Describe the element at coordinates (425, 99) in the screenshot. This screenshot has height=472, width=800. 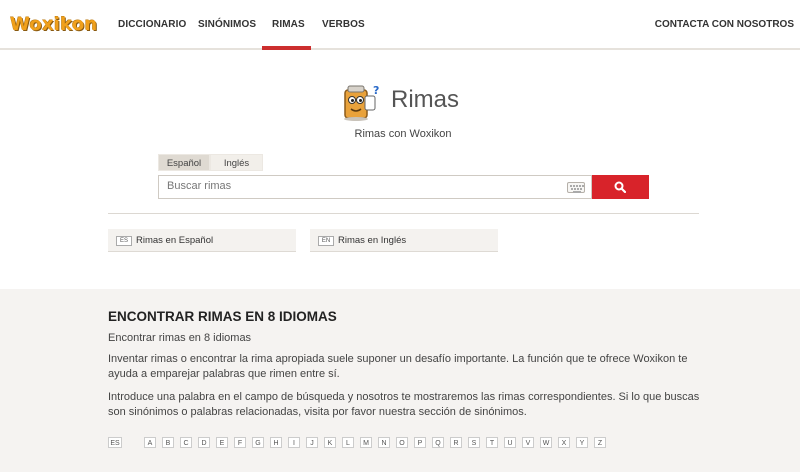
I see `page-title: Rimas` at that location.